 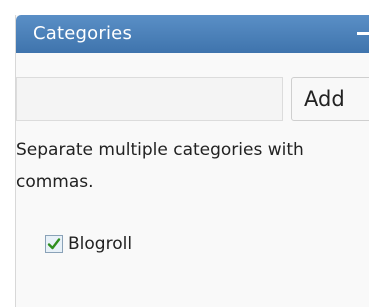 I want to click on category-item-blogroll: Blogroll, so click(x=88, y=244).